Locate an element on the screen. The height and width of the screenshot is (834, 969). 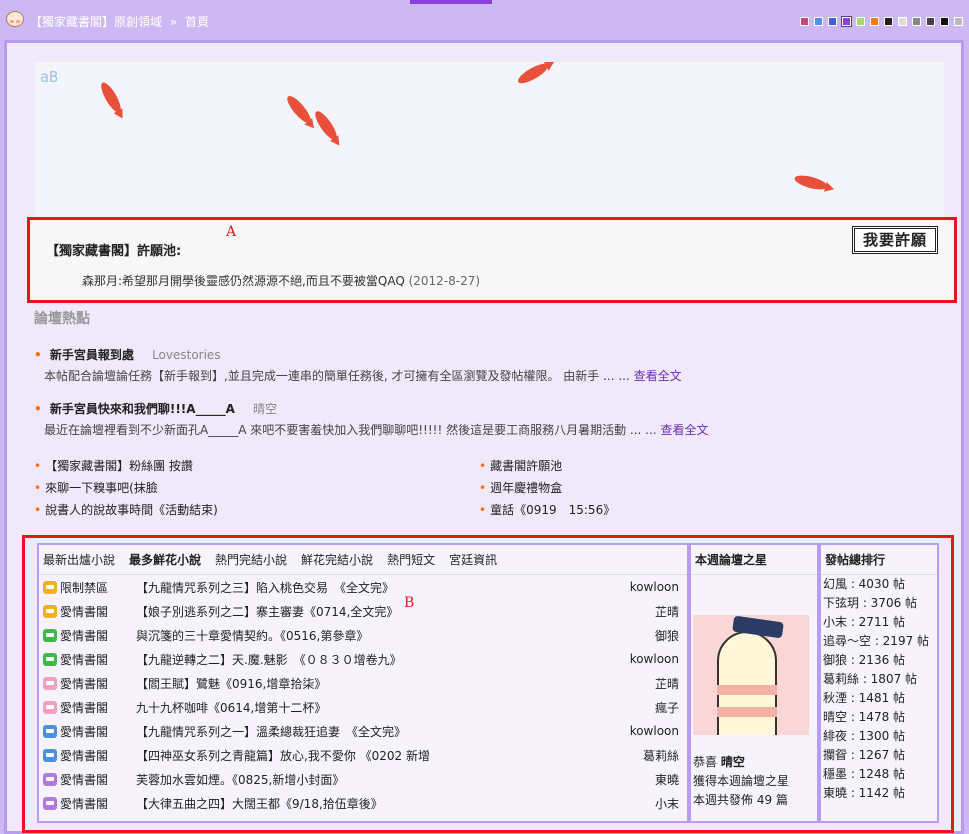
novel-forum-link: 限制禁區 is located at coordinates (98, 587).